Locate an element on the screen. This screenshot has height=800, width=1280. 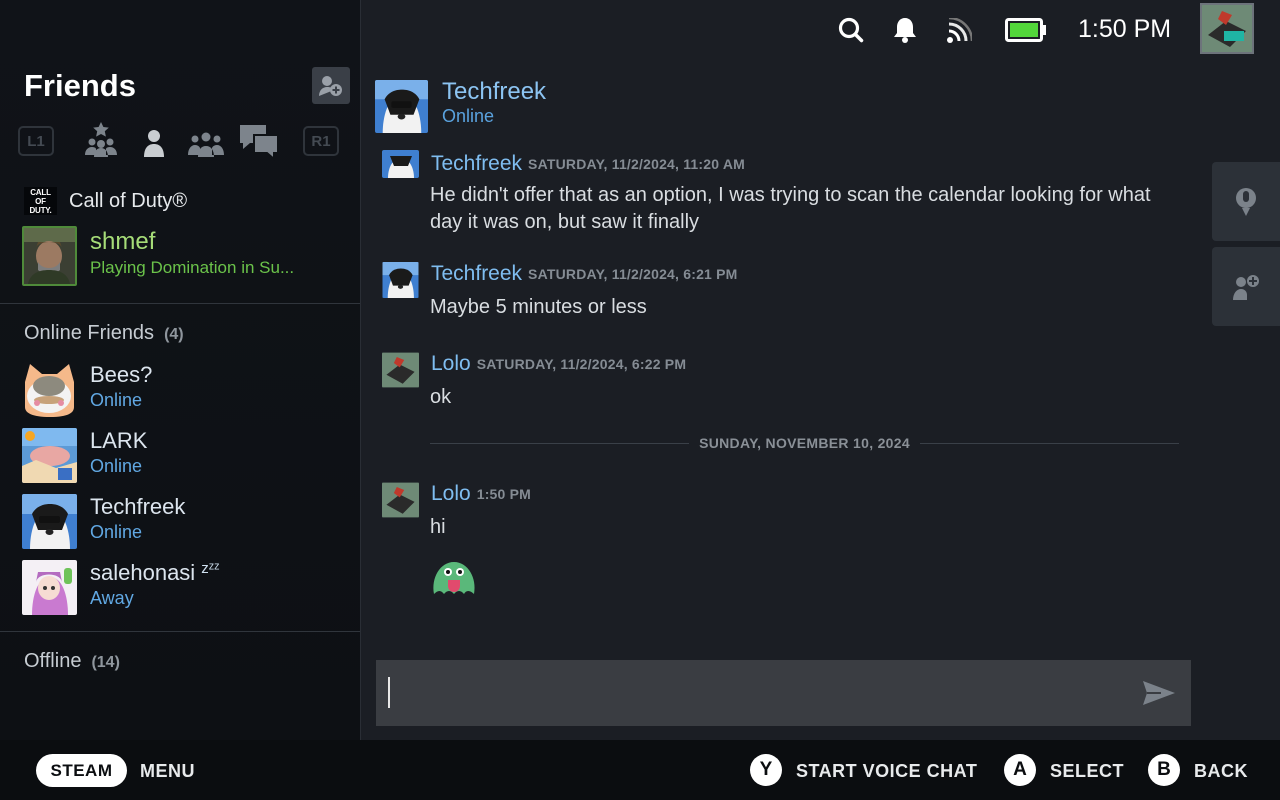
game-logo: CALL OF DUTY. is located at coordinates (40, 201).